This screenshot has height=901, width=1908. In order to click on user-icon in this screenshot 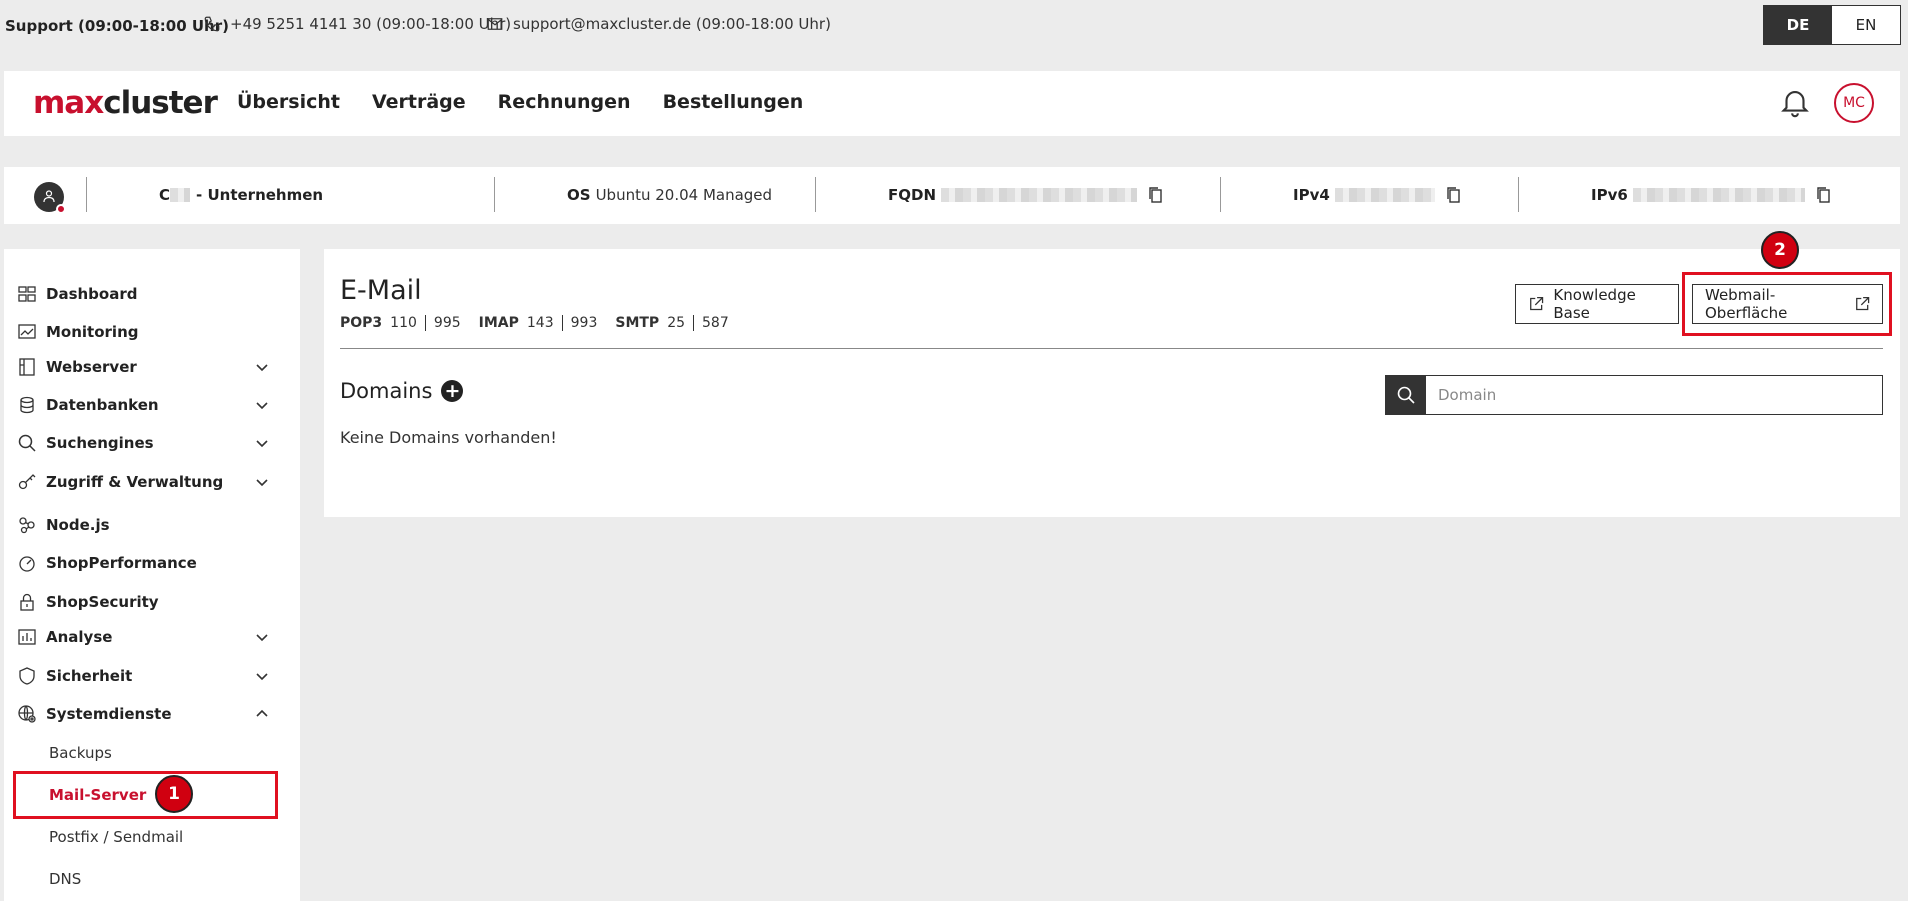, I will do `click(49, 196)`.